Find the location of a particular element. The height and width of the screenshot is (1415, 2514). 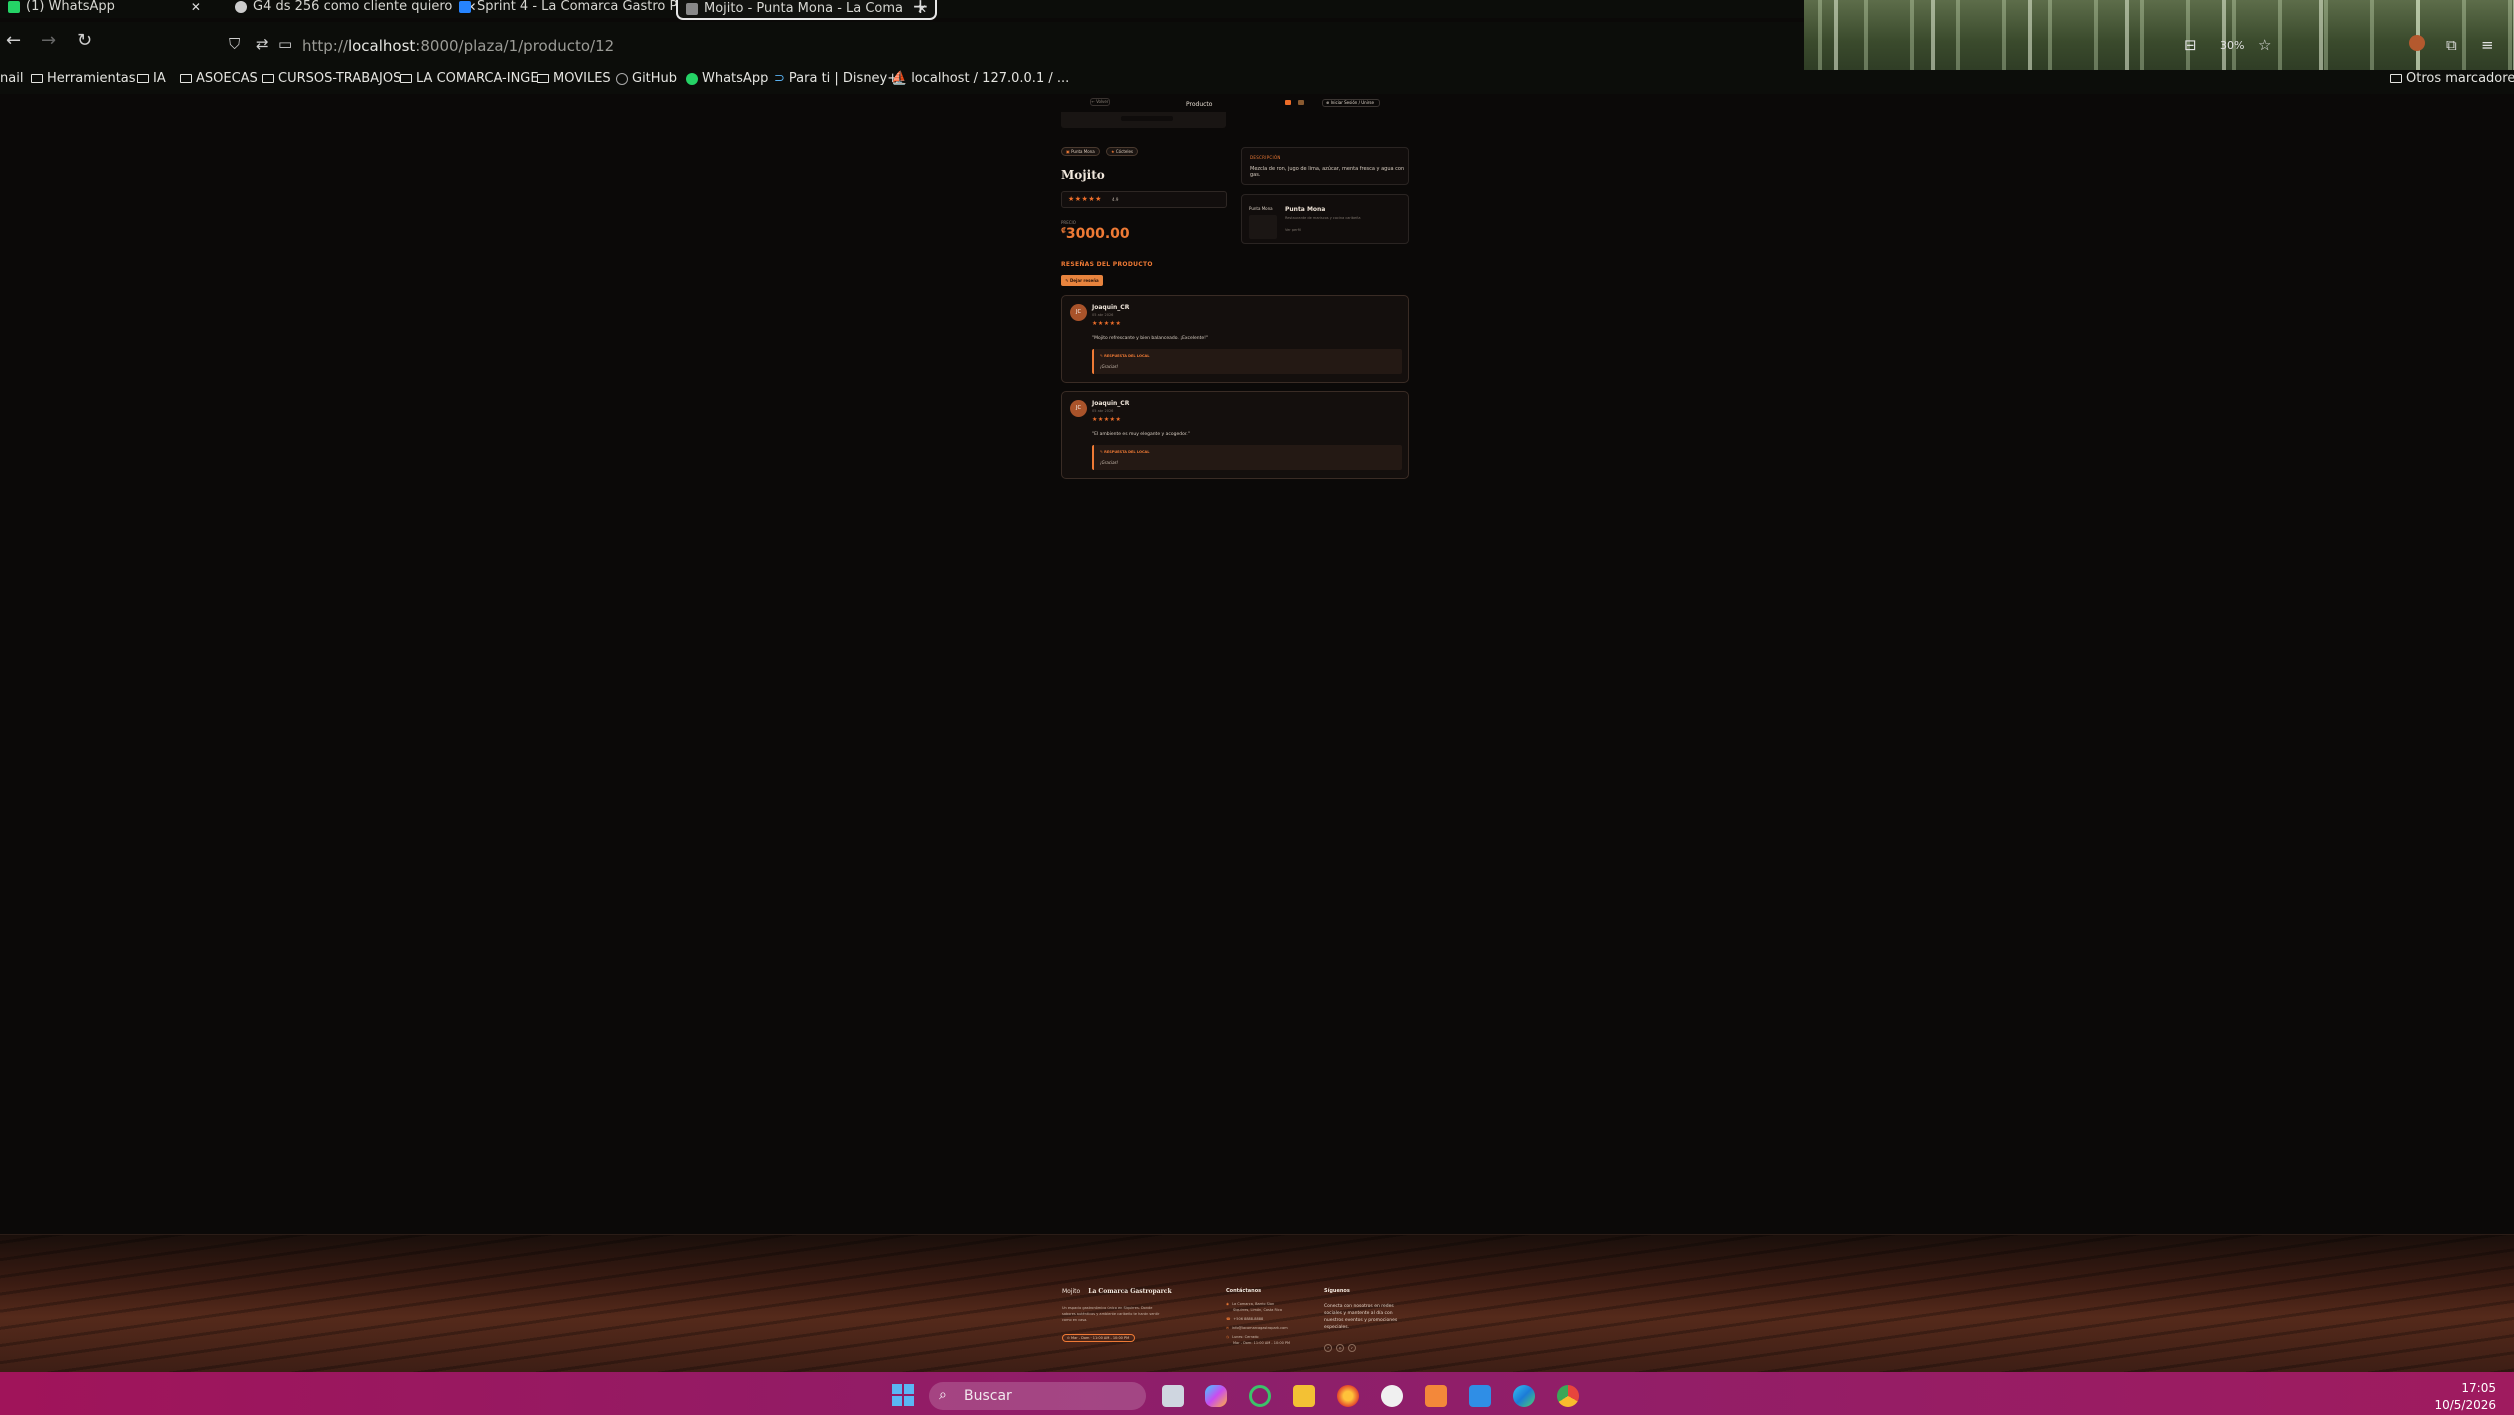

footer-brand: Mojito La Comarca Gastroparck is located at coordinates (1117, 1291).